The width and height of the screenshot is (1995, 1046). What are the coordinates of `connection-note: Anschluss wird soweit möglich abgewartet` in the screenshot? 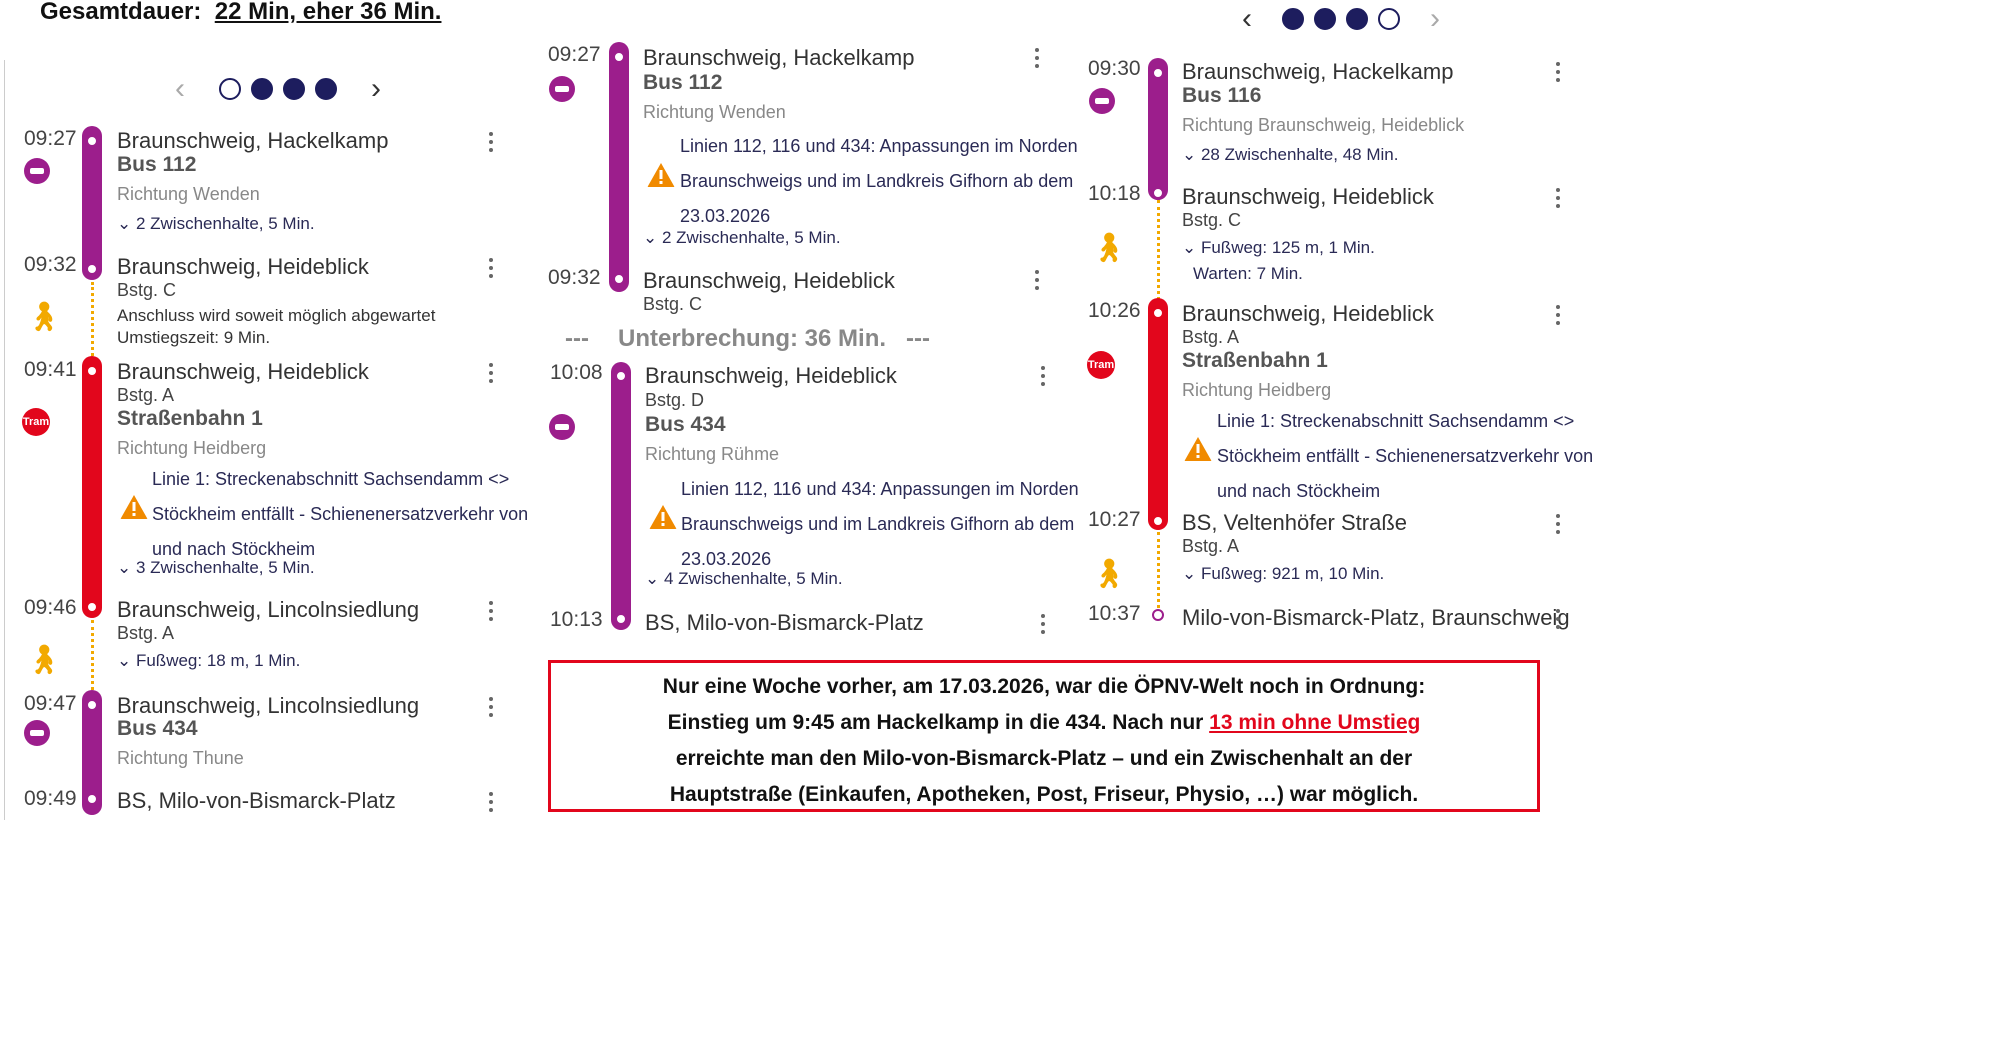 It's located at (276, 315).